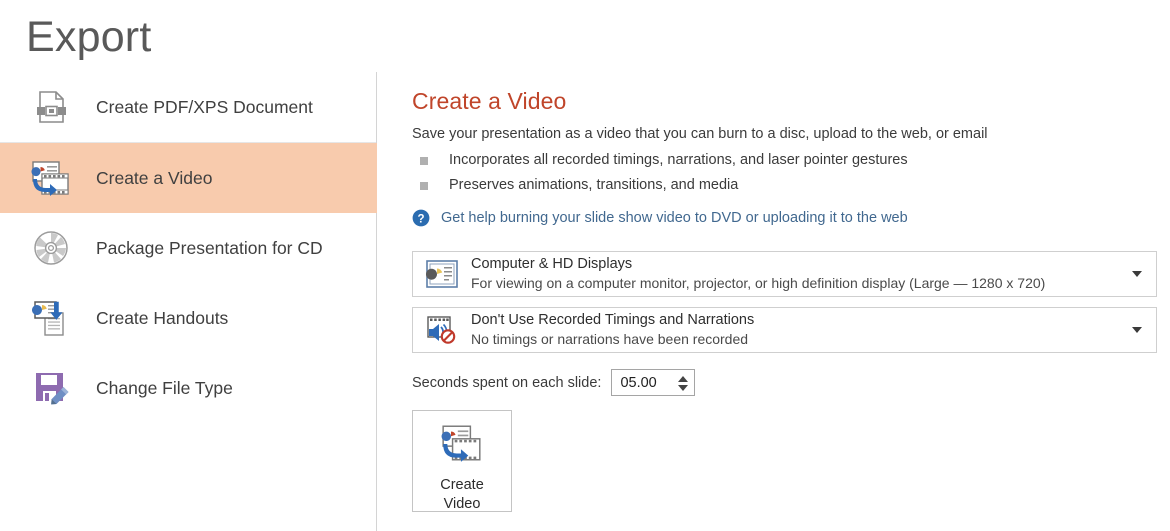  I want to click on display-quality-icon, so click(442, 274).